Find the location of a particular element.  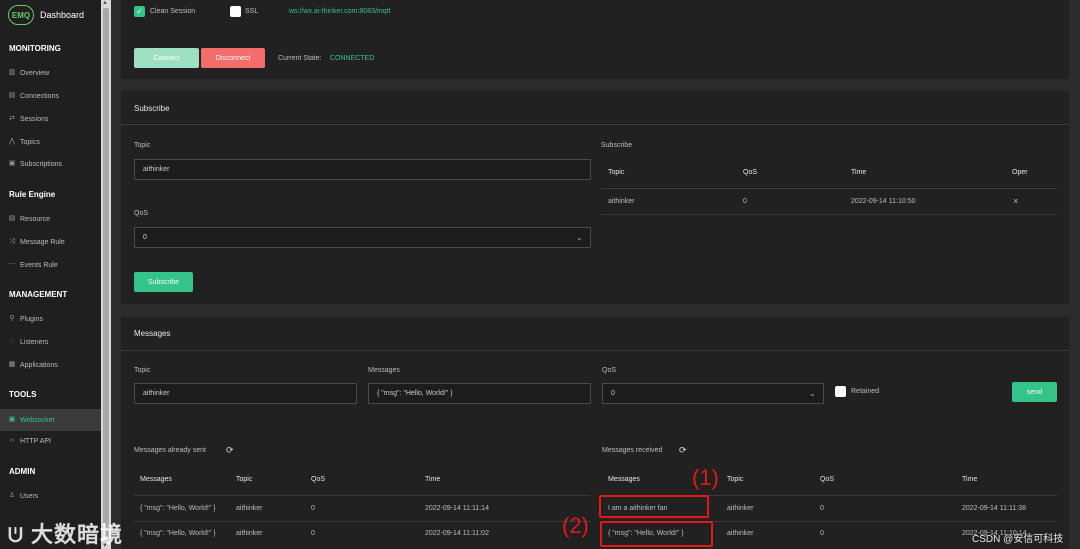

sidebar-item-sessions: ⇄ Sessions is located at coordinates (28, 119).